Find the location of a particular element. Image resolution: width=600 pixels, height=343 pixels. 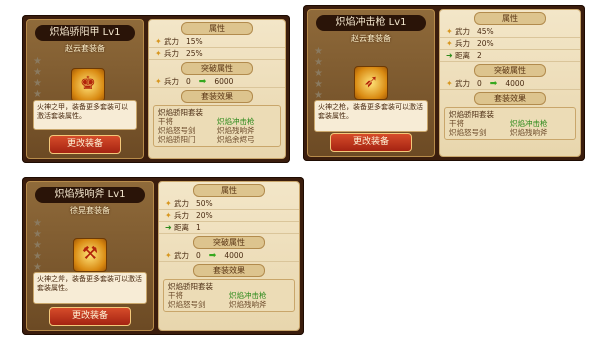

axe-icon: ⚒ is located at coordinates (90, 255).